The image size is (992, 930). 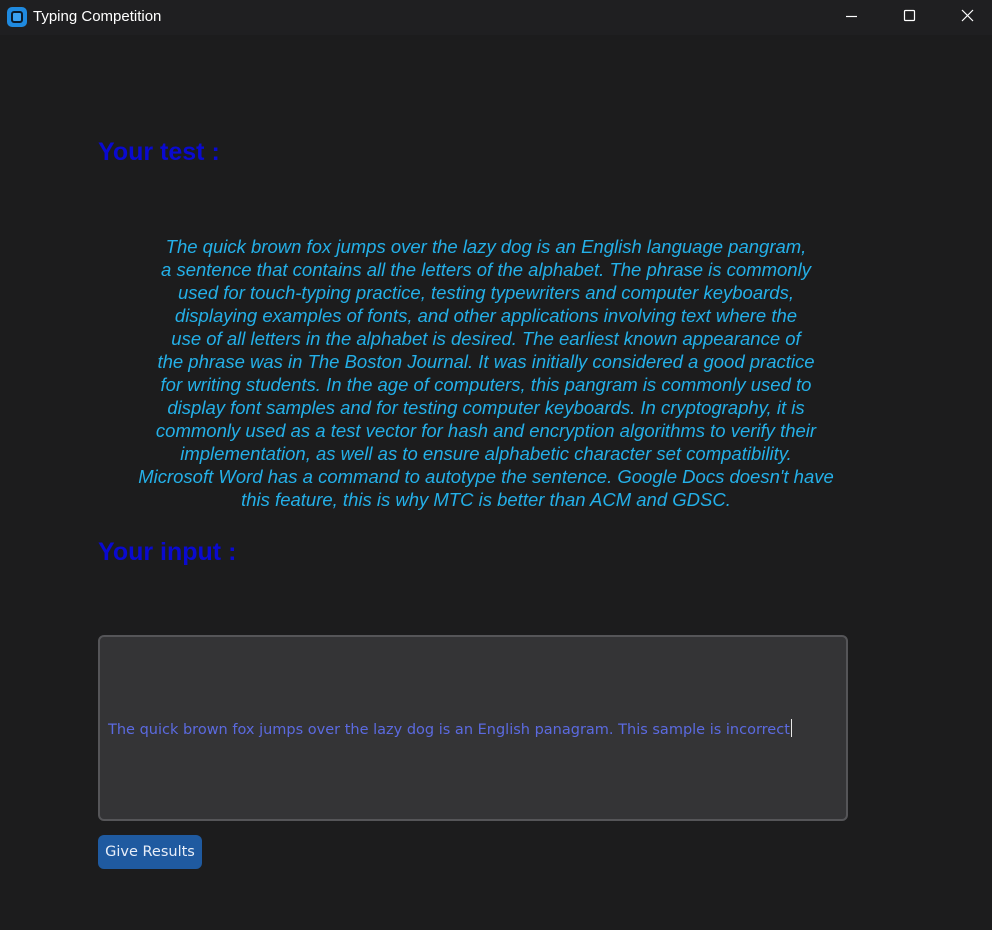 I want to click on close-button, so click(x=965, y=16).